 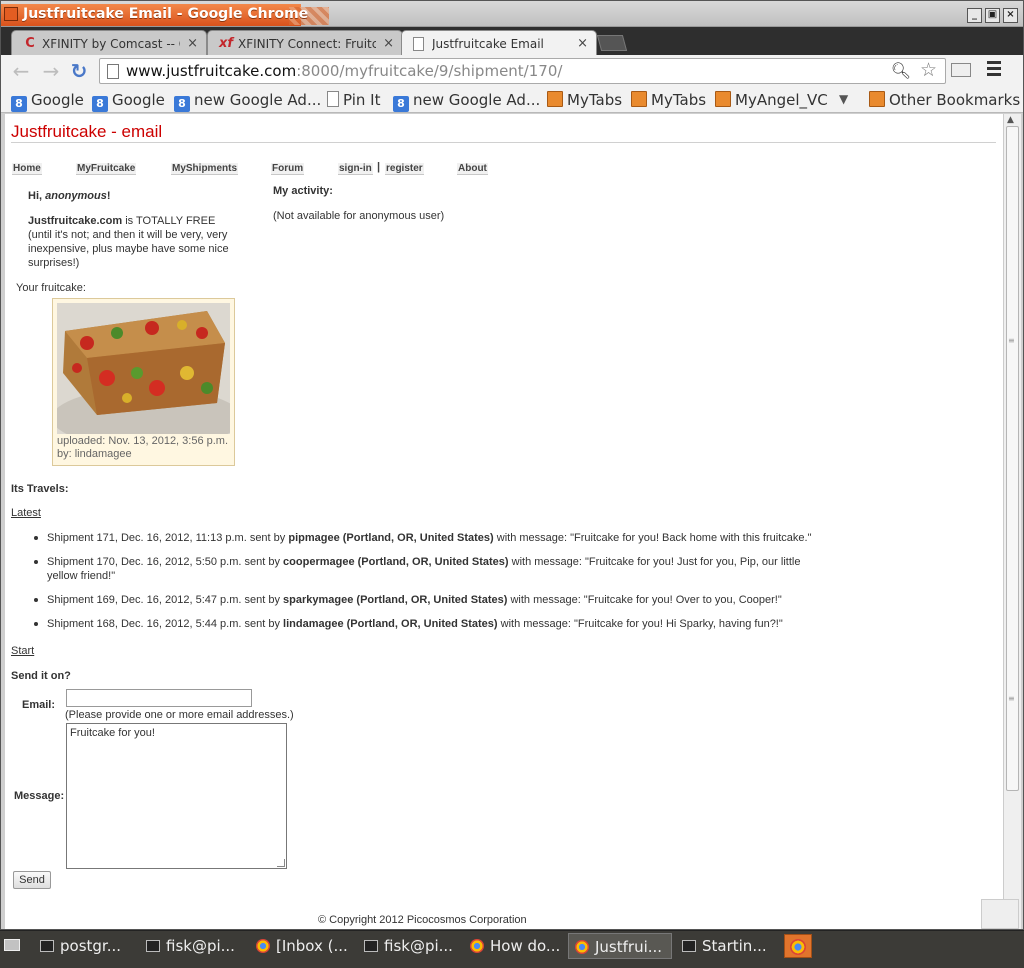 I want to click on greeting: Hi, anonymous!, so click(x=69, y=196).